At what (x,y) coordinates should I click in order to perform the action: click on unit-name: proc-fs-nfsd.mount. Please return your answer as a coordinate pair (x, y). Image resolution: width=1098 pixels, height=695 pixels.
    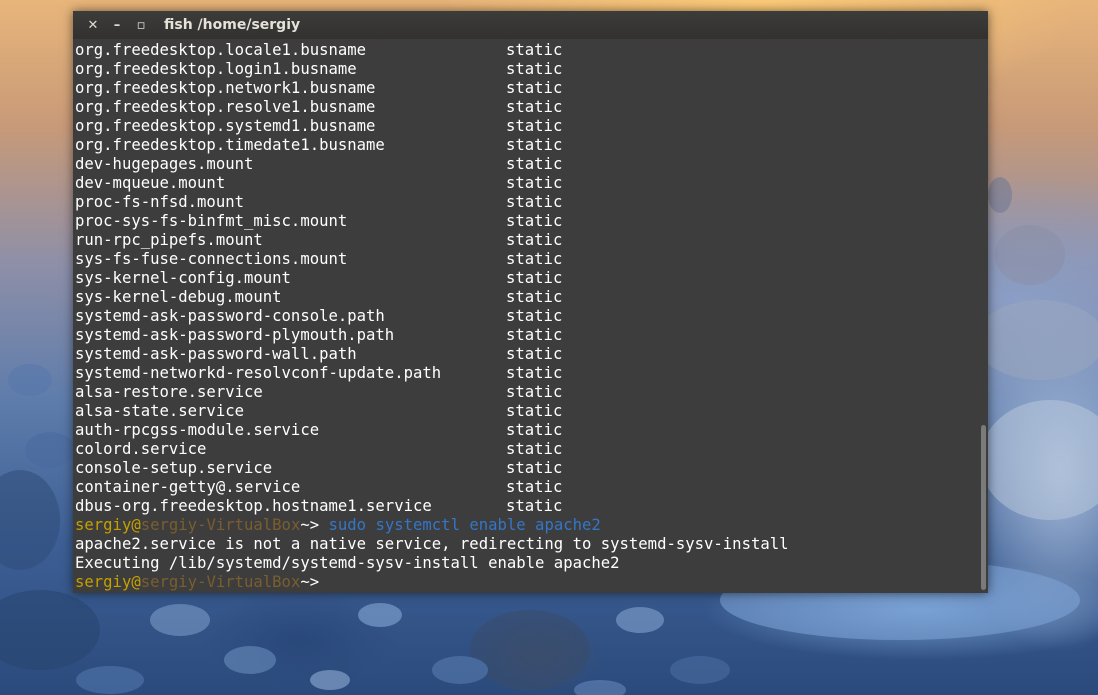
    Looking at the image, I should click on (159, 202).